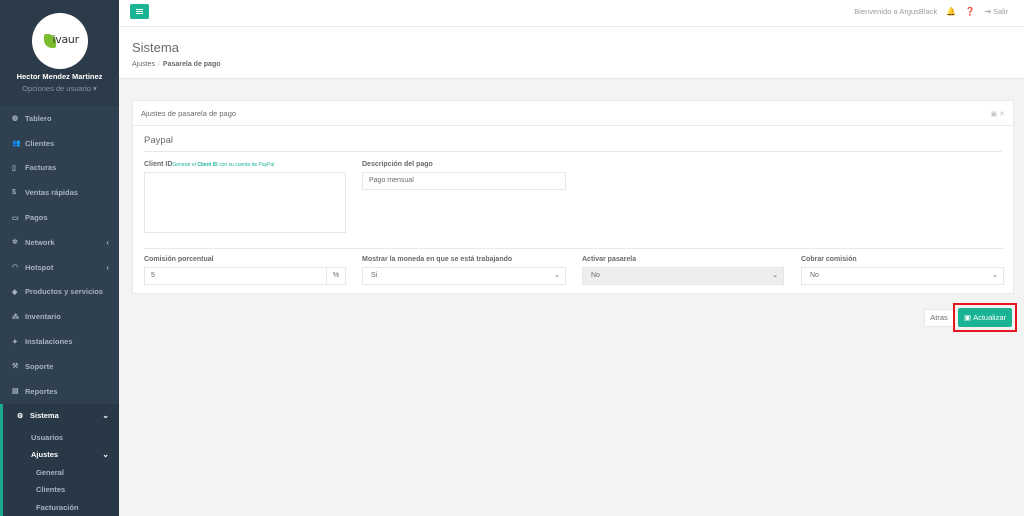 This screenshot has width=1024, height=516. What do you see at coordinates (61, 472) in the screenshot?
I see `sidebar-subitem-general: General` at bounding box center [61, 472].